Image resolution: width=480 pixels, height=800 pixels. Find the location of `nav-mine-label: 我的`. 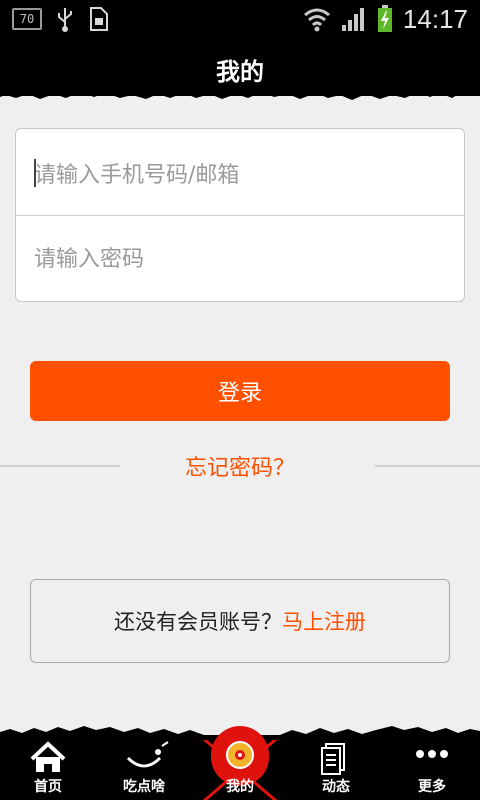

nav-mine-label: 我的 is located at coordinates (240, 787).